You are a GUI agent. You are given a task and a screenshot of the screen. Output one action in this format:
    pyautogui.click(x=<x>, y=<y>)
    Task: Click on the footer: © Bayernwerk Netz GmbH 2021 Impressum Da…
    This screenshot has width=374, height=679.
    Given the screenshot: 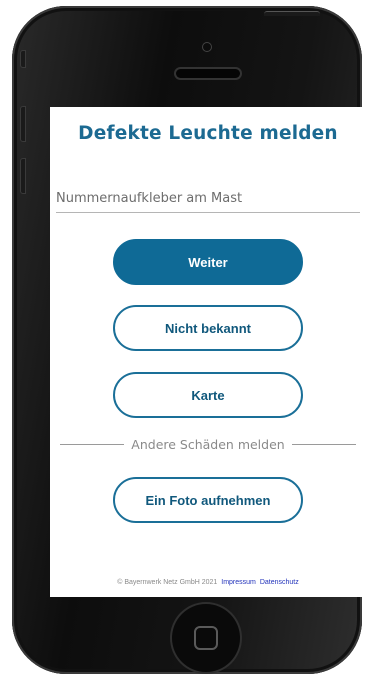 What is the action you would take?
    pyautogui.click(x=208, y=582)
    